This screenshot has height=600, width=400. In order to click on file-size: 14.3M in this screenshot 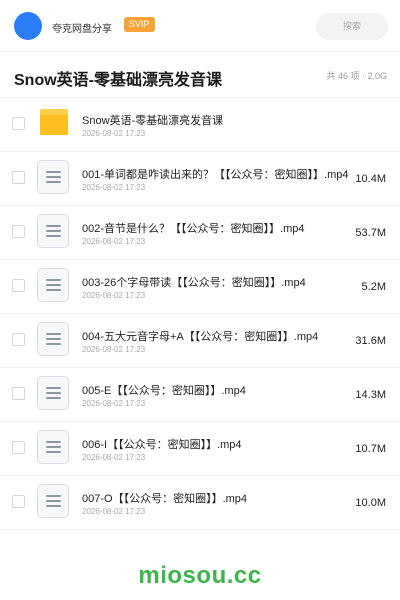, I will do `click(370, 395)`.